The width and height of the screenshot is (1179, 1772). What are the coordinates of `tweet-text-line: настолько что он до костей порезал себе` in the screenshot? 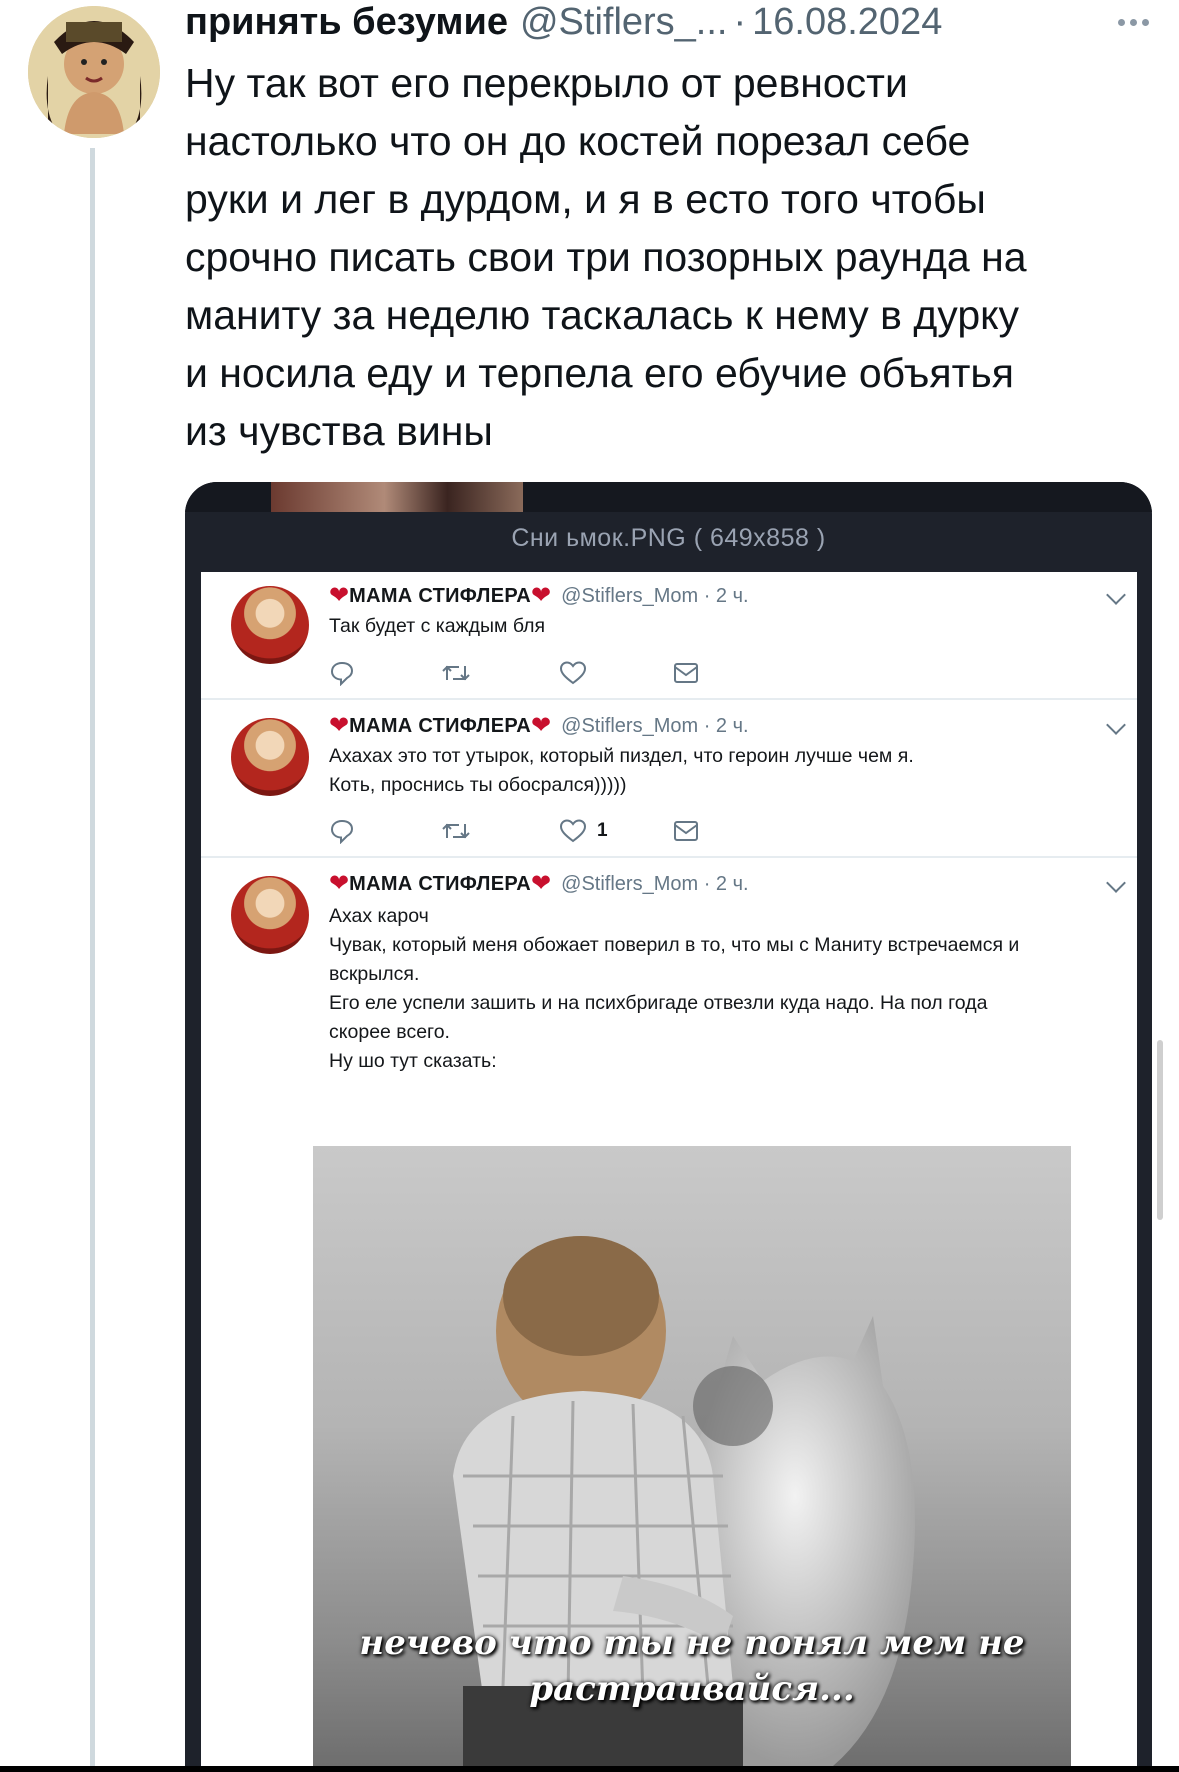 It's located at (578, 141).